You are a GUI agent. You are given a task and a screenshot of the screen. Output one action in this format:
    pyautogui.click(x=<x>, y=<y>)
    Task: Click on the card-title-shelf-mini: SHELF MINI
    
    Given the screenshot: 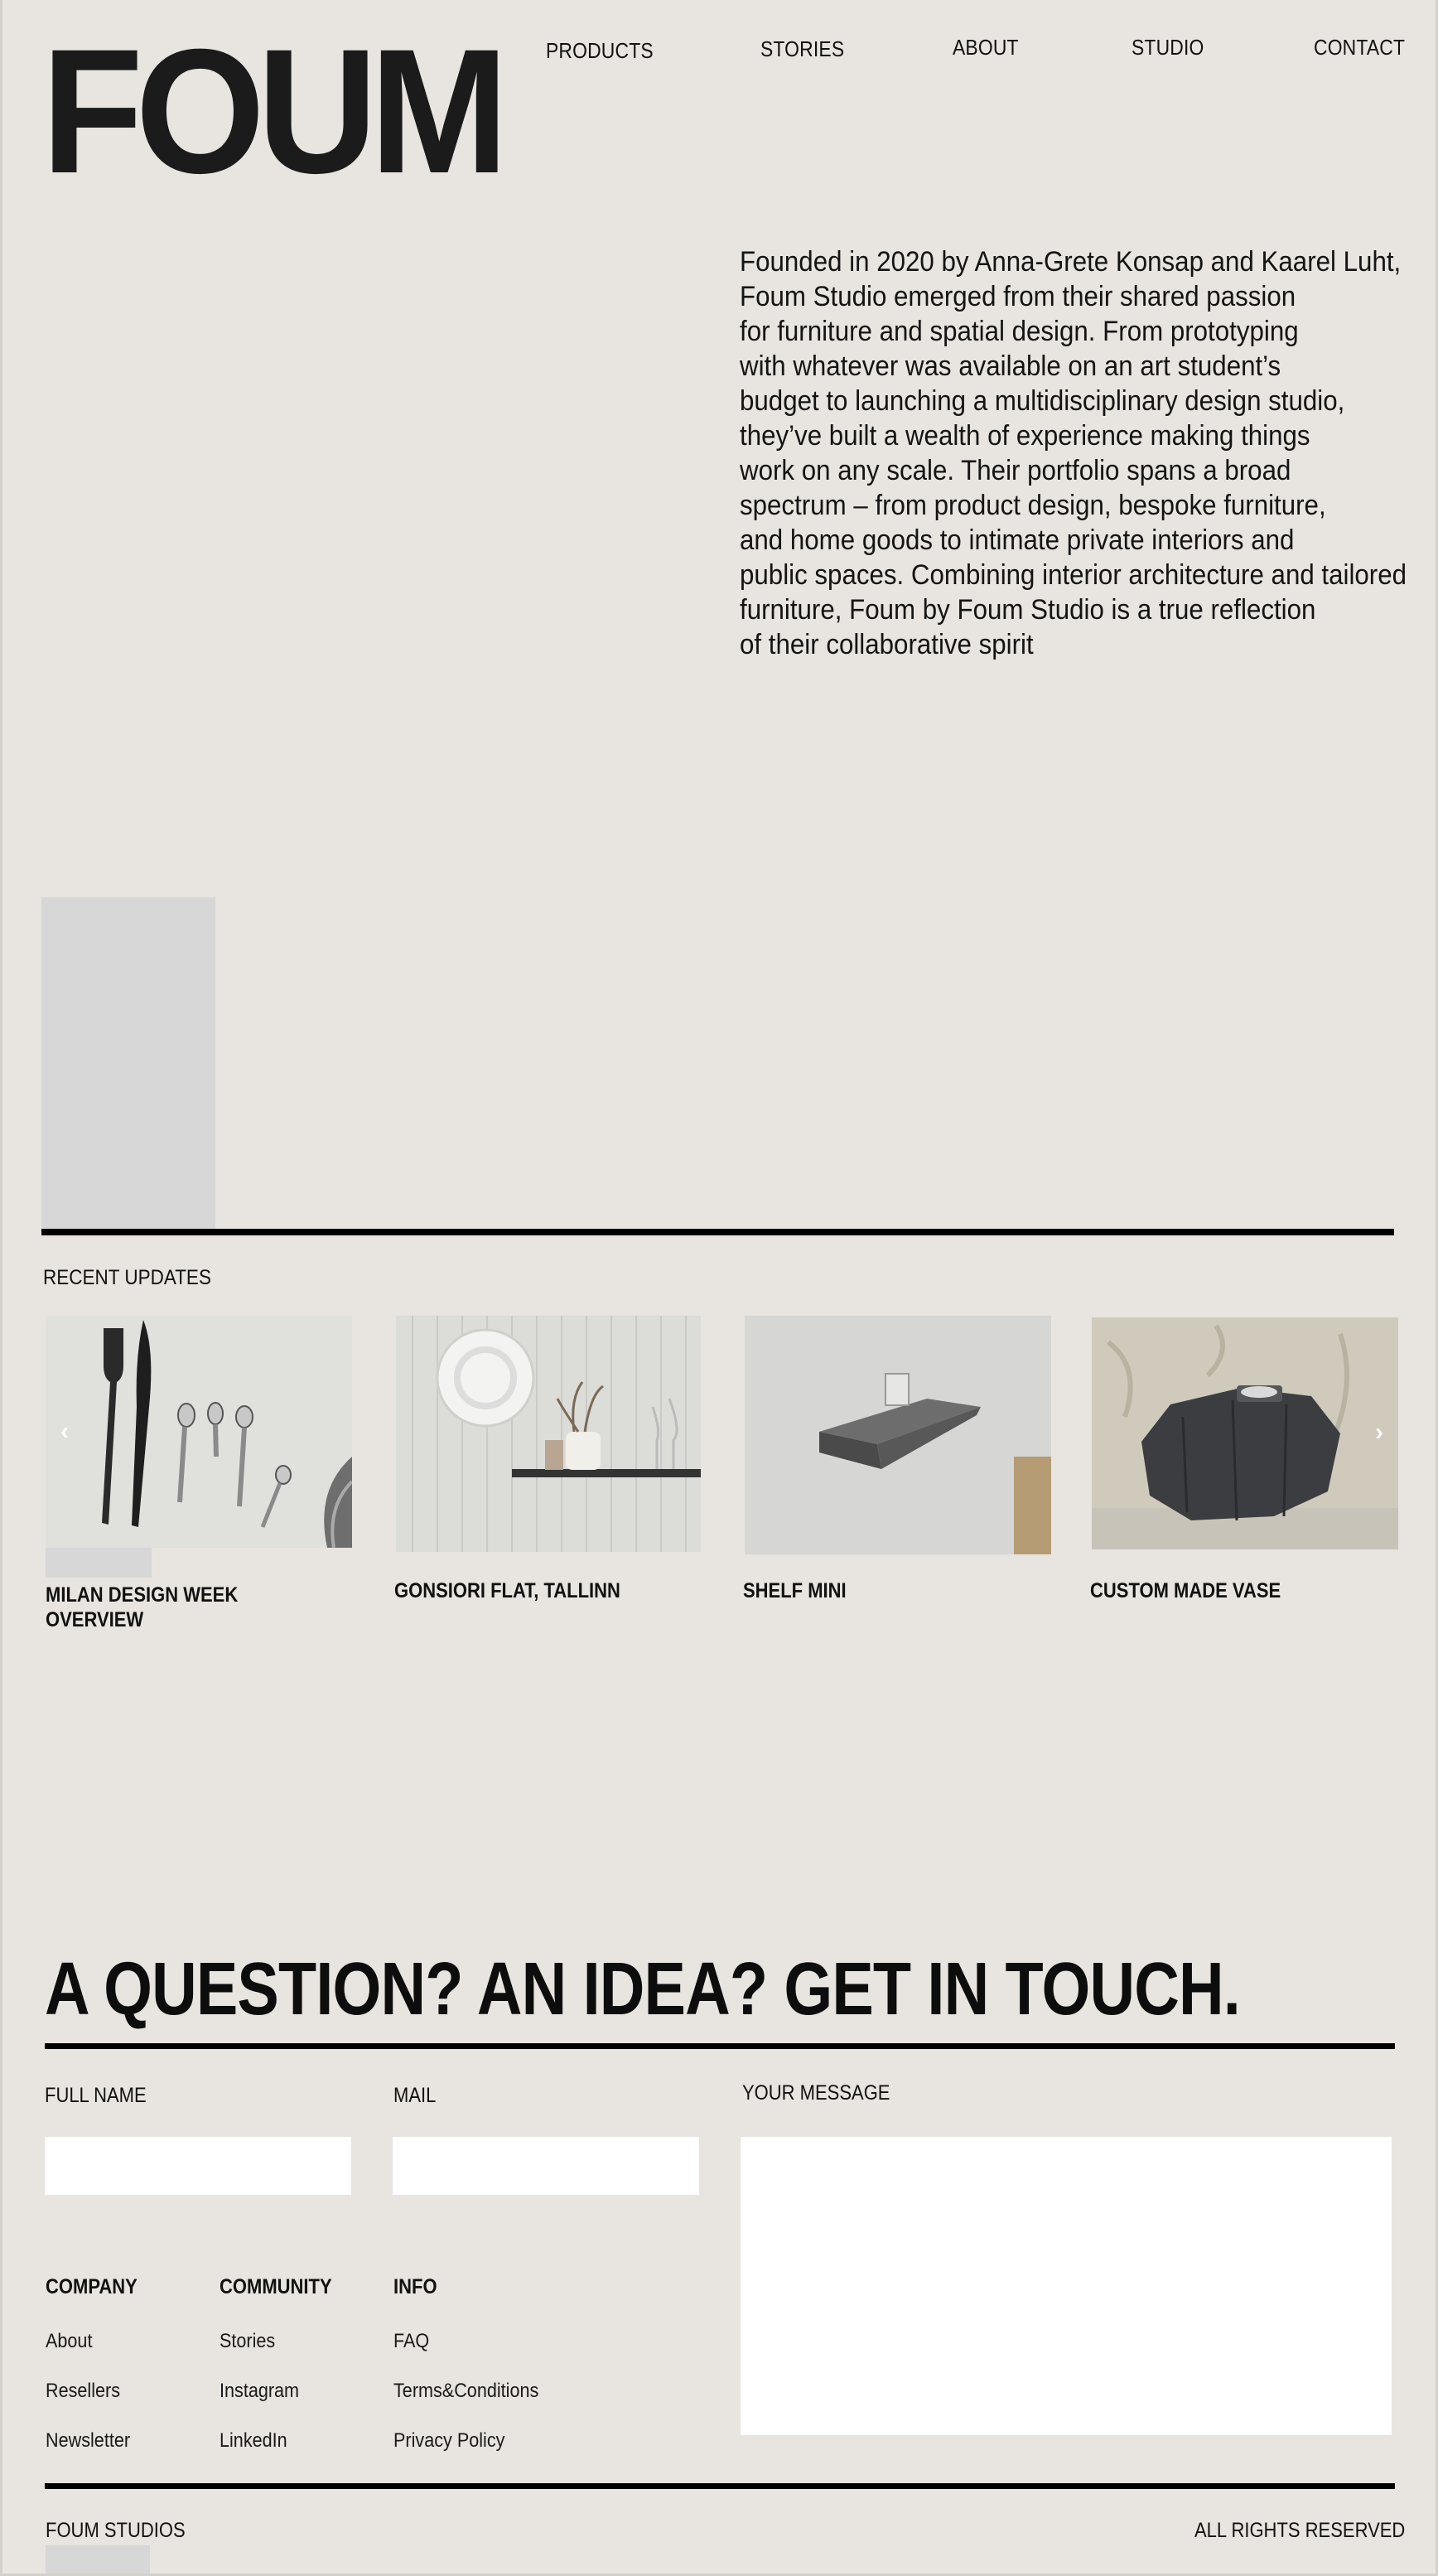 What is the action you would take?
    pyautogui.click(x=795, y=1590)
    